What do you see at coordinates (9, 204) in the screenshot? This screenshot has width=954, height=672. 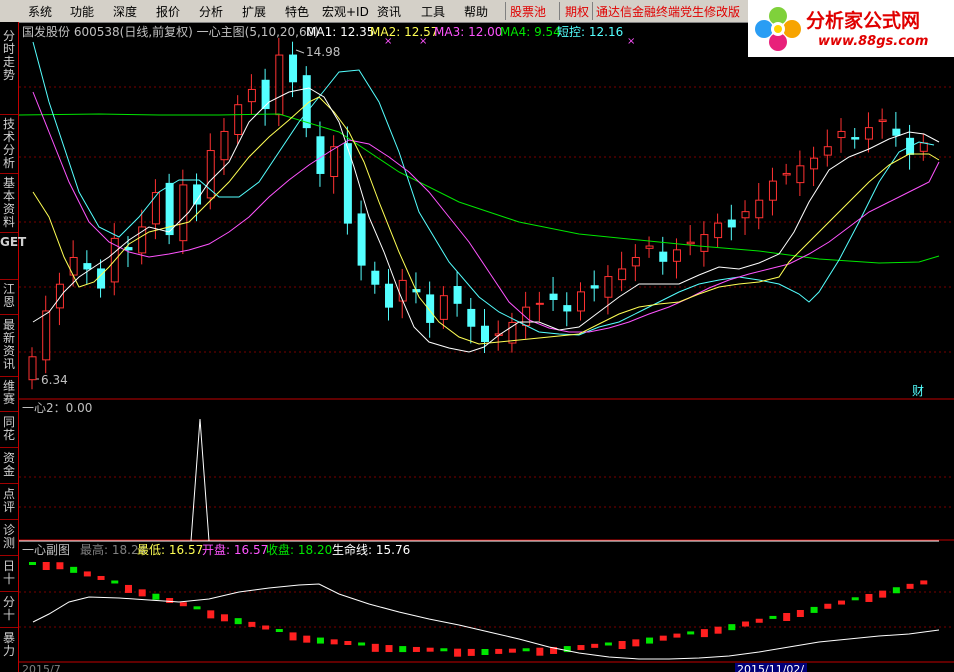 I see `tab-fundamentals: 基本资料` at bounding box center [9, 204].